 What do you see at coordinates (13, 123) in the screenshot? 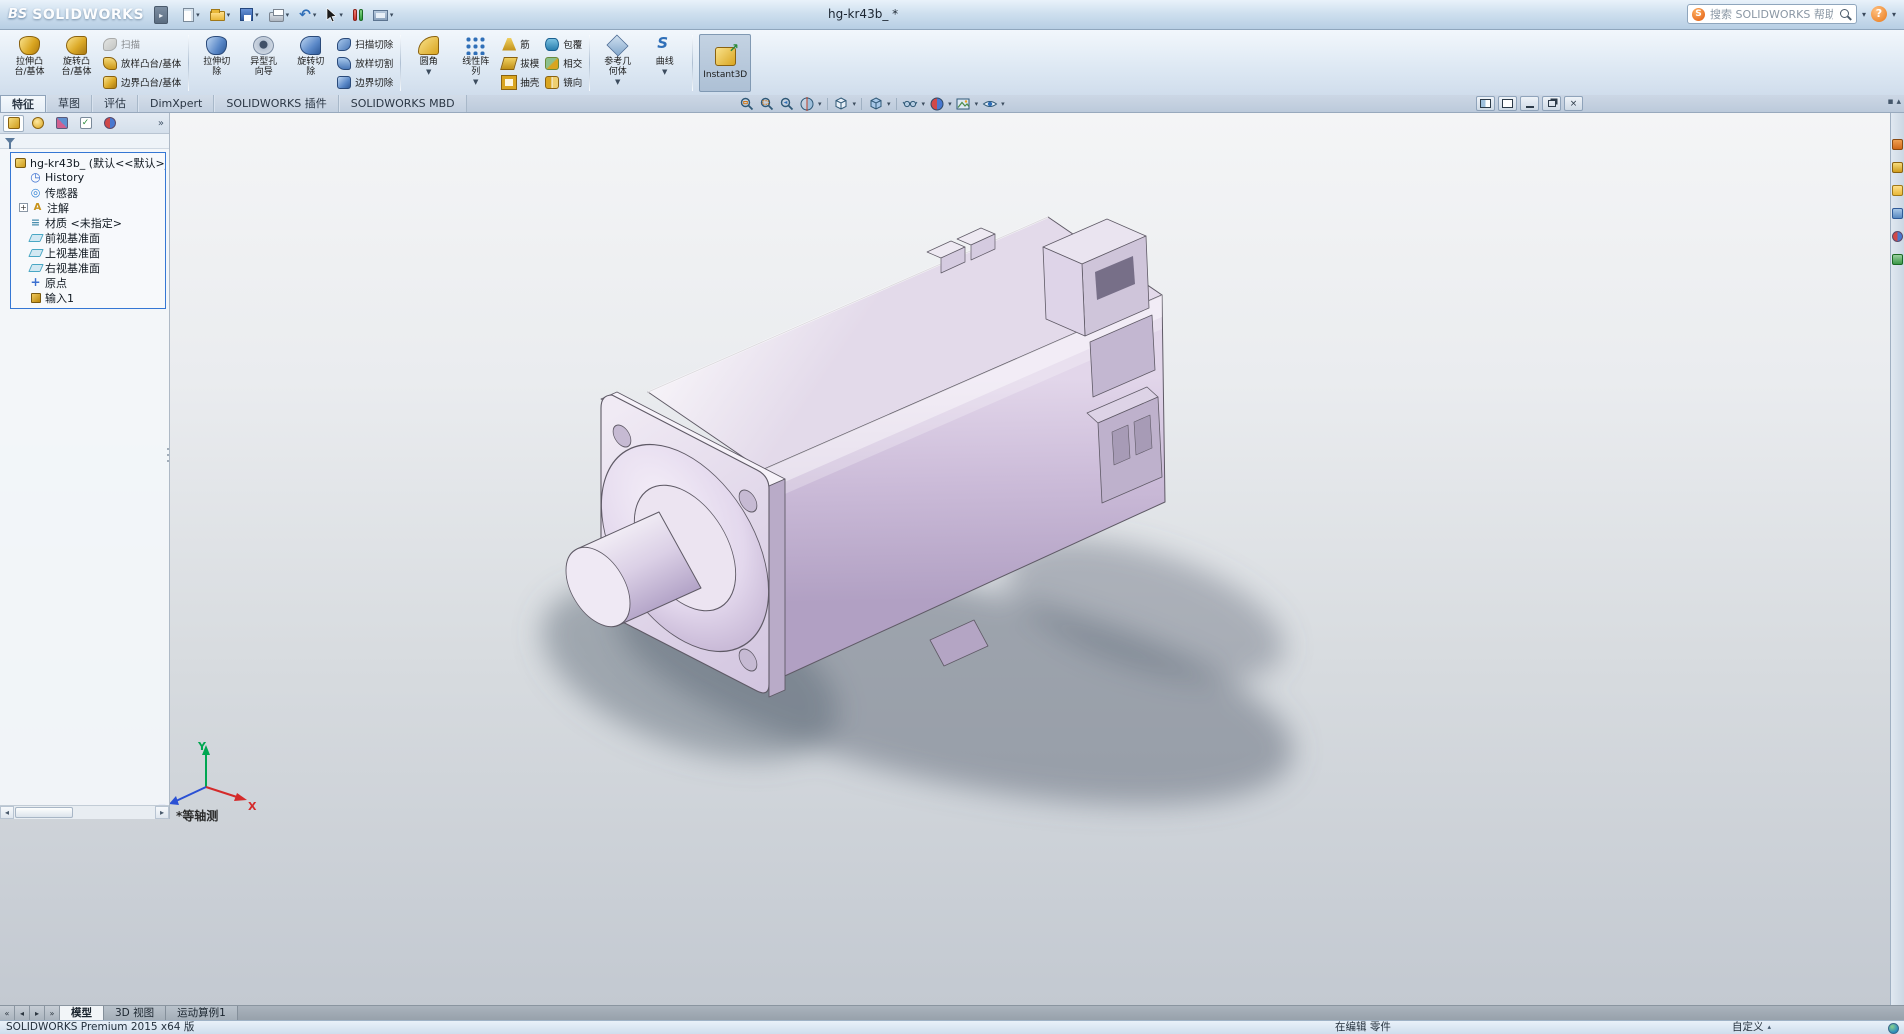
I see `feature-manager-tab` at bounding box center [13, 123].